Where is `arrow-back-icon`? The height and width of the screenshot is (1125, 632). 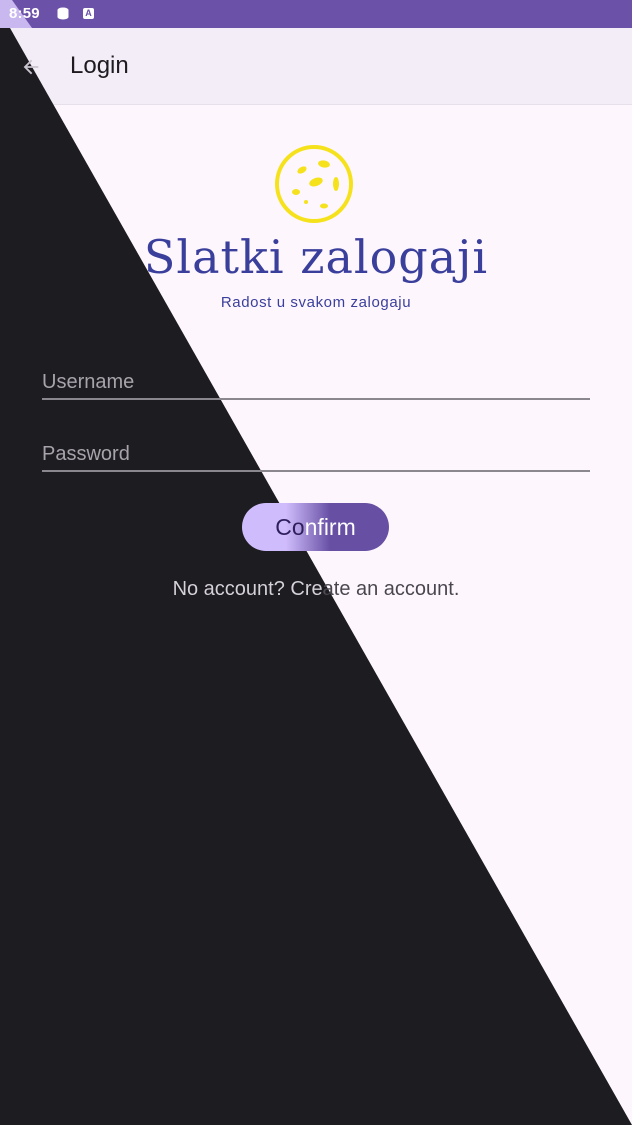 arrow-back-icon is located at coordinates (31, 67).